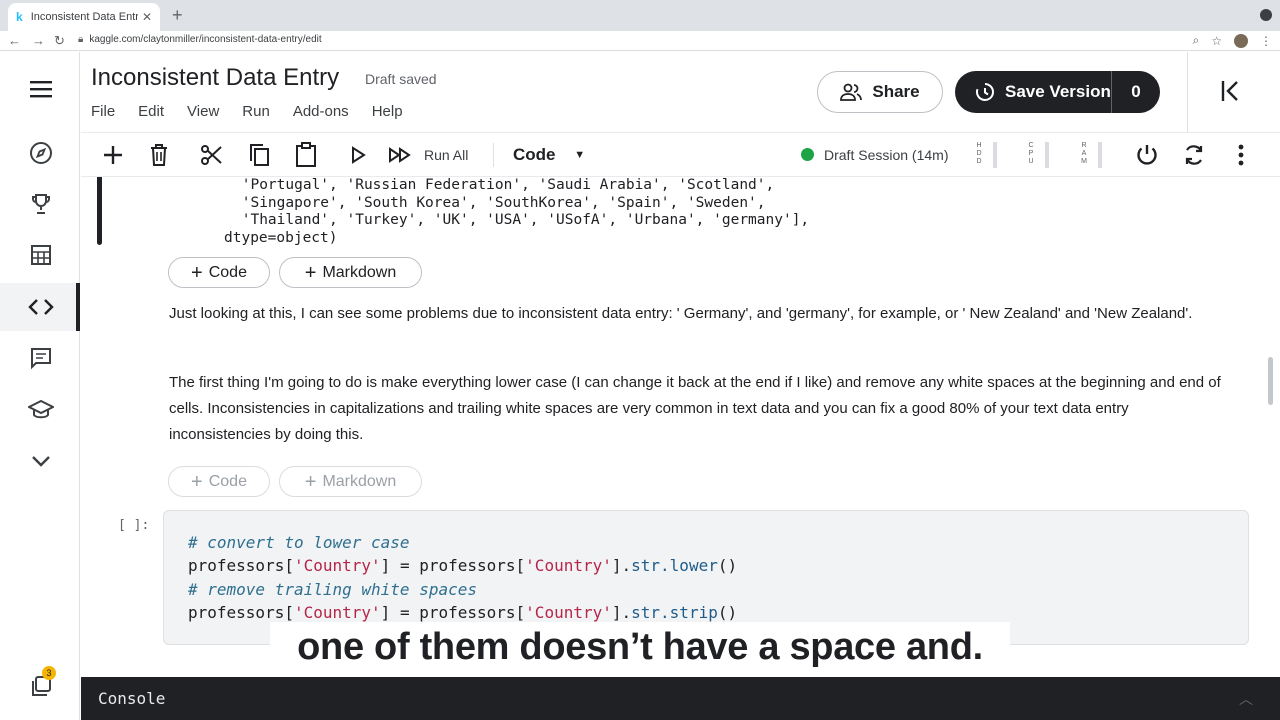 The height and width of the screenshot is (720, 1280). What do you see at coordinates (640, 15) in the screenshot?
I see `browser-tab-bar: k Inconsistent Data Entry | Kaggle ✕ +` at bounding box center [640, 15].